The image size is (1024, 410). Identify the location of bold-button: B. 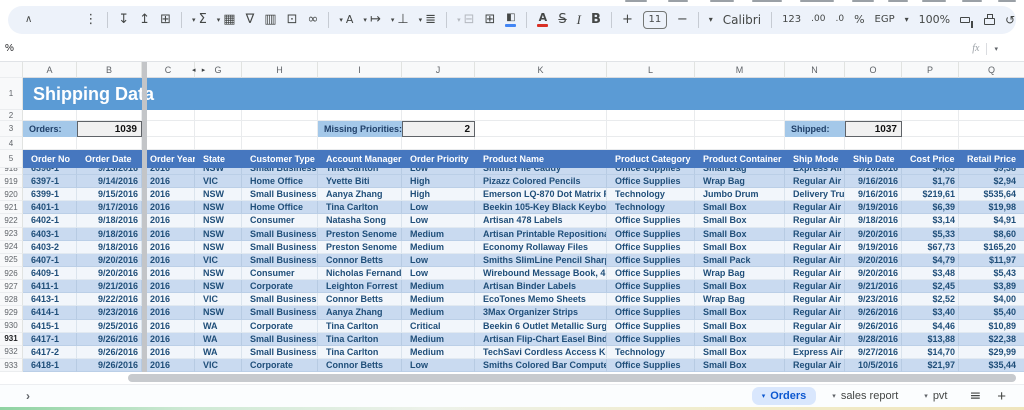
(596, 19).